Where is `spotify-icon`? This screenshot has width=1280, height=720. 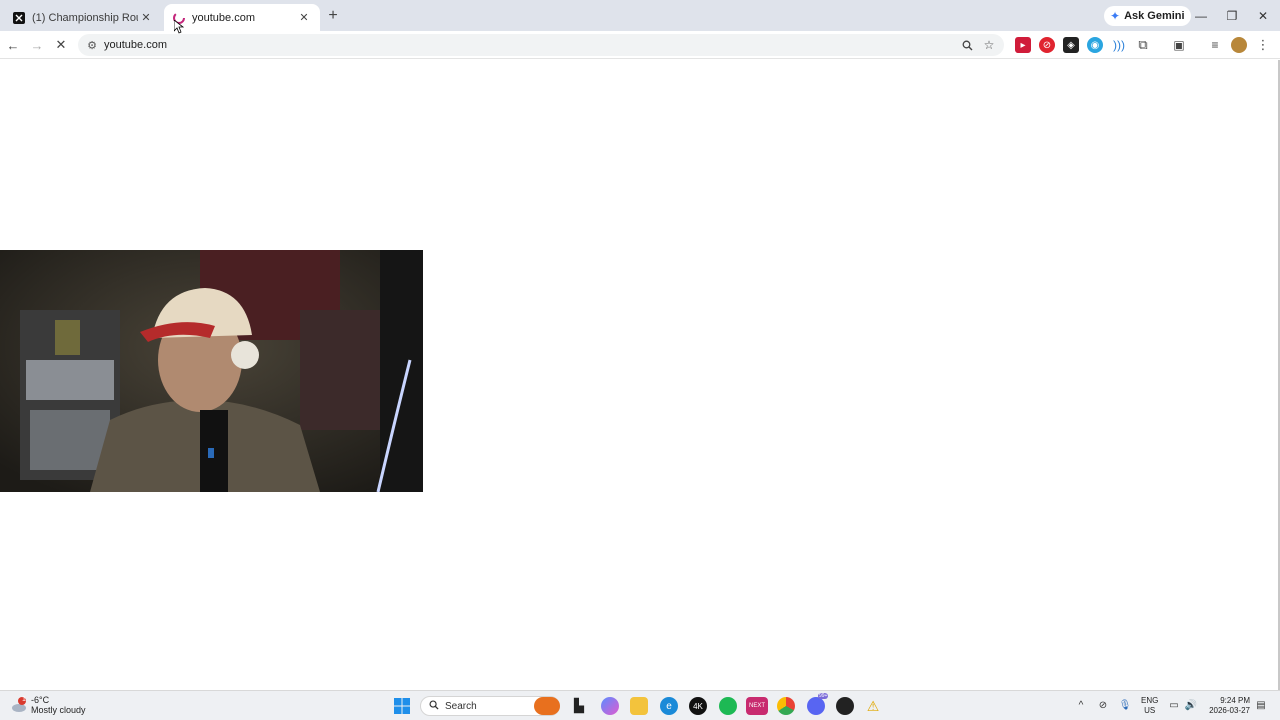
spotify-icon is located at coordinates (728, 706).